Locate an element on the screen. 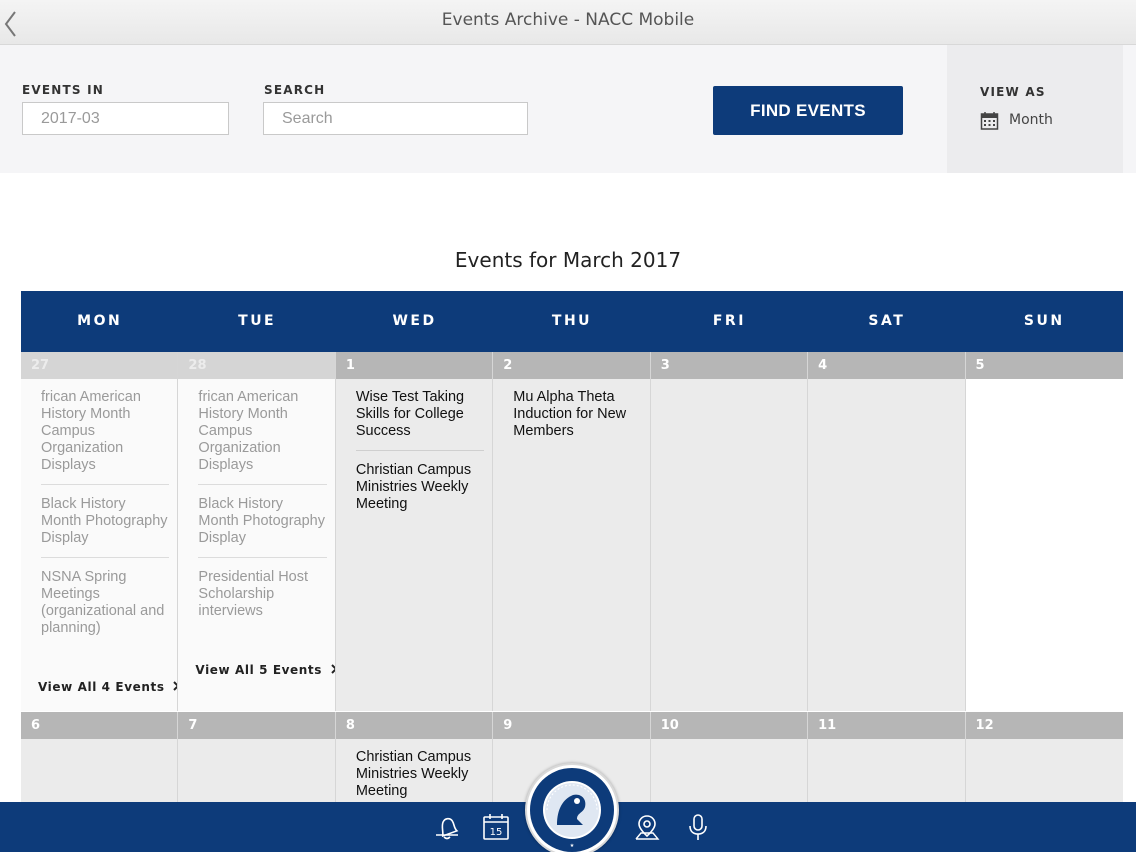 Image resolution: width=1136 pixels, height=852 pixels. search-label: SEARCH is located at coordinates (295, 90).